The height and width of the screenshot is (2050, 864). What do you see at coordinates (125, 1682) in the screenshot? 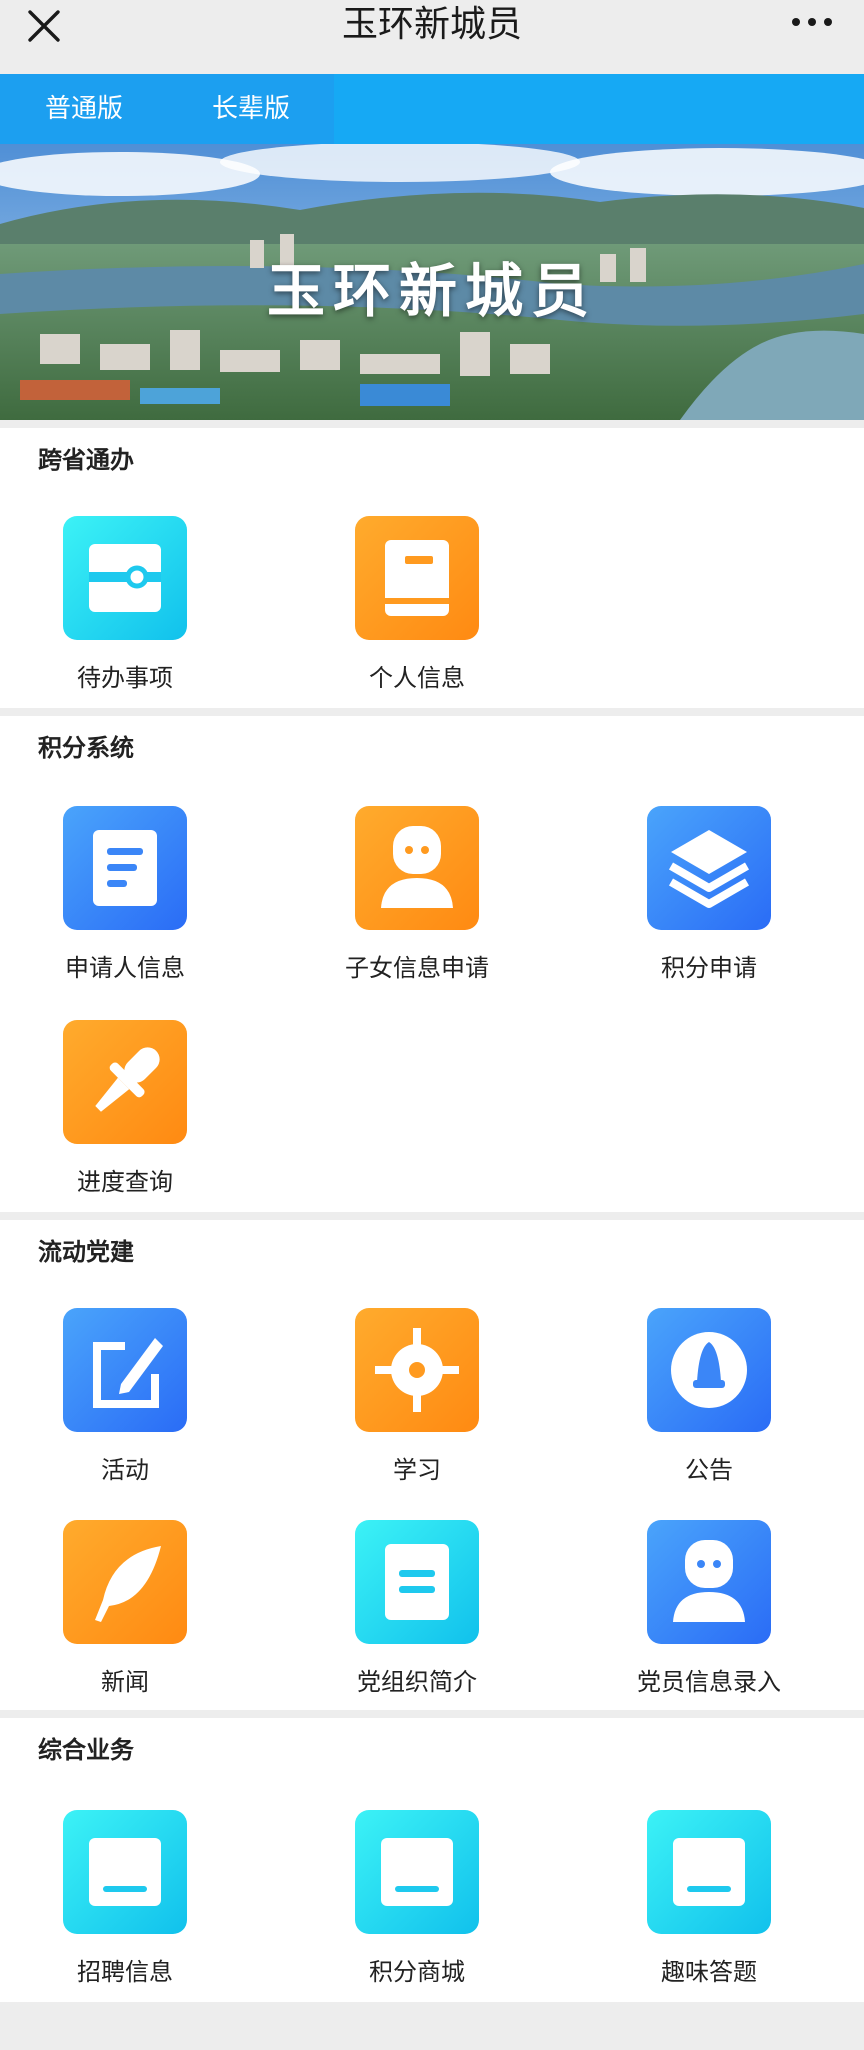
I see `item-label: 新闻` at bounding box center [125, 1682].